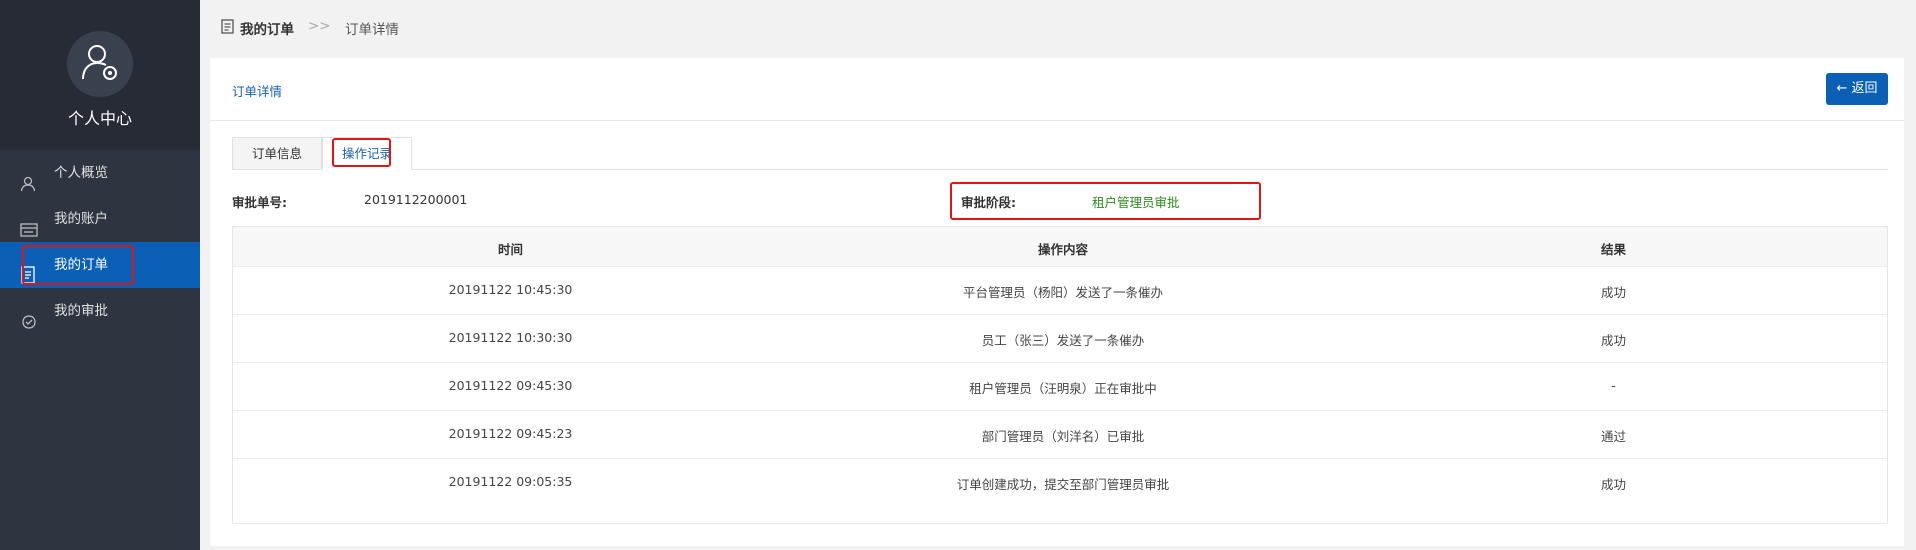 Image resolution: width=1916 pixels, height=550 pixels. I want to click on sidebar: 个人中心 个人概览 我的账户 我的订单 我的审批, so click(100, 275).